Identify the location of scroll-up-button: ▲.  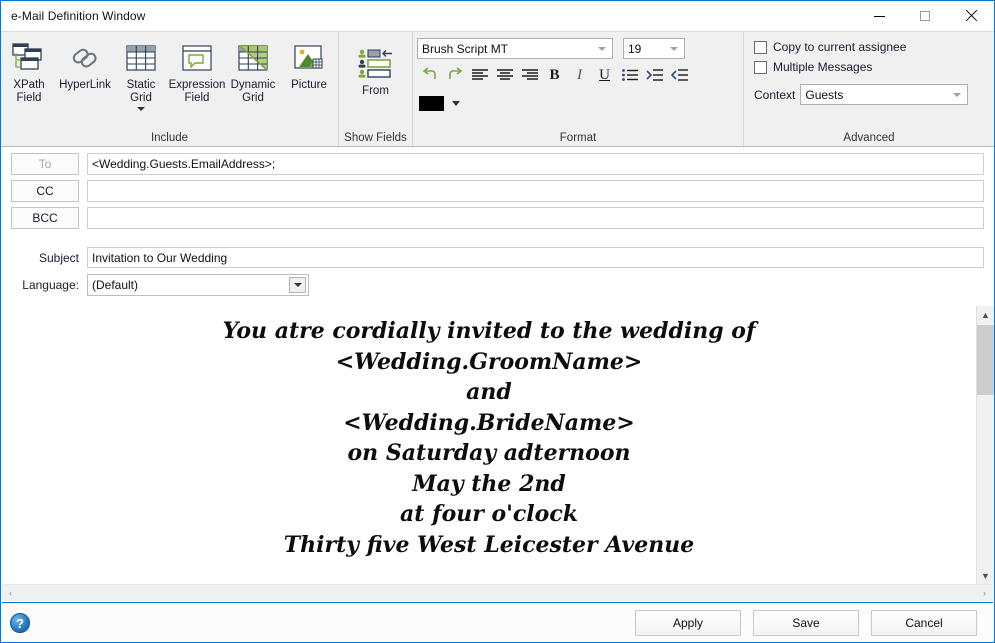
(985, 314).